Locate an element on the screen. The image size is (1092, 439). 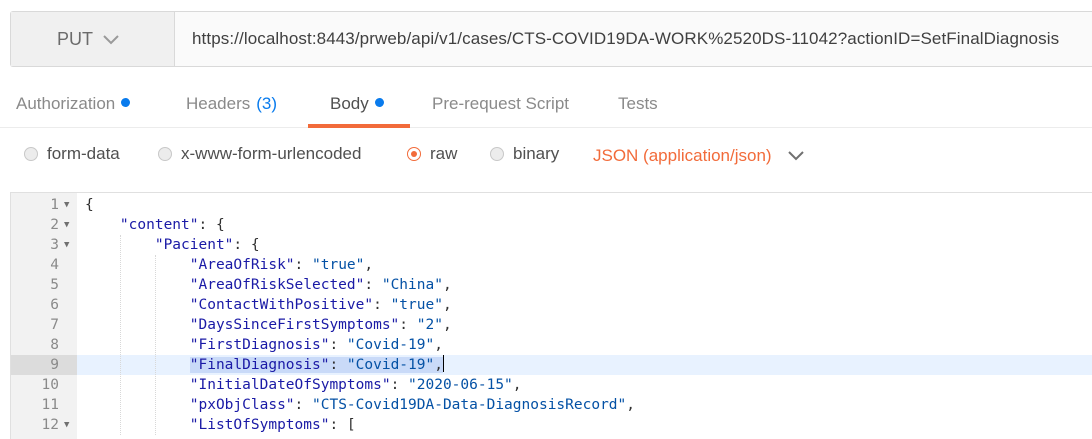
tab-label: Tests is located at coordinates (638, 103).